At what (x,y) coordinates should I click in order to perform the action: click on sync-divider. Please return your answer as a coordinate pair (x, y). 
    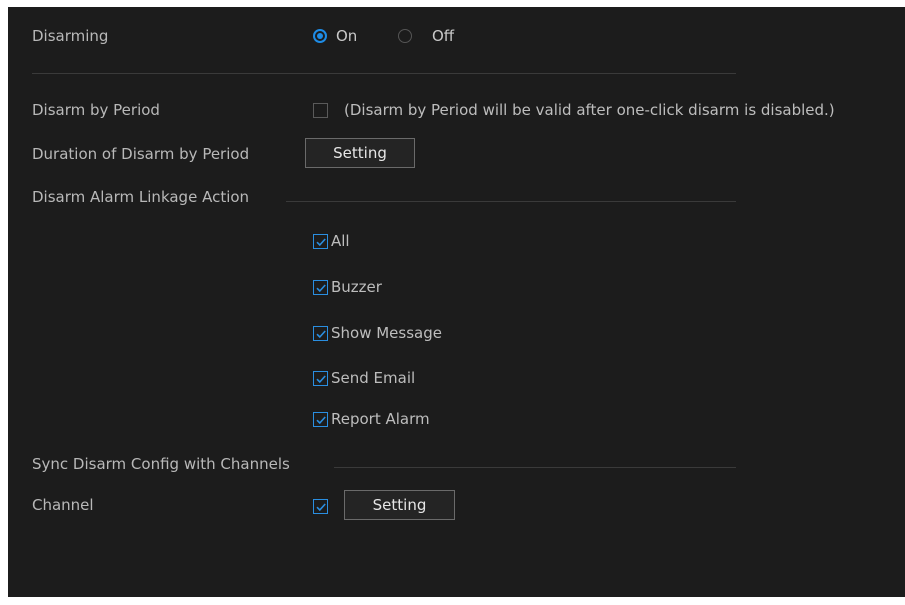
    Looking at the image, I should click on (535, 467).